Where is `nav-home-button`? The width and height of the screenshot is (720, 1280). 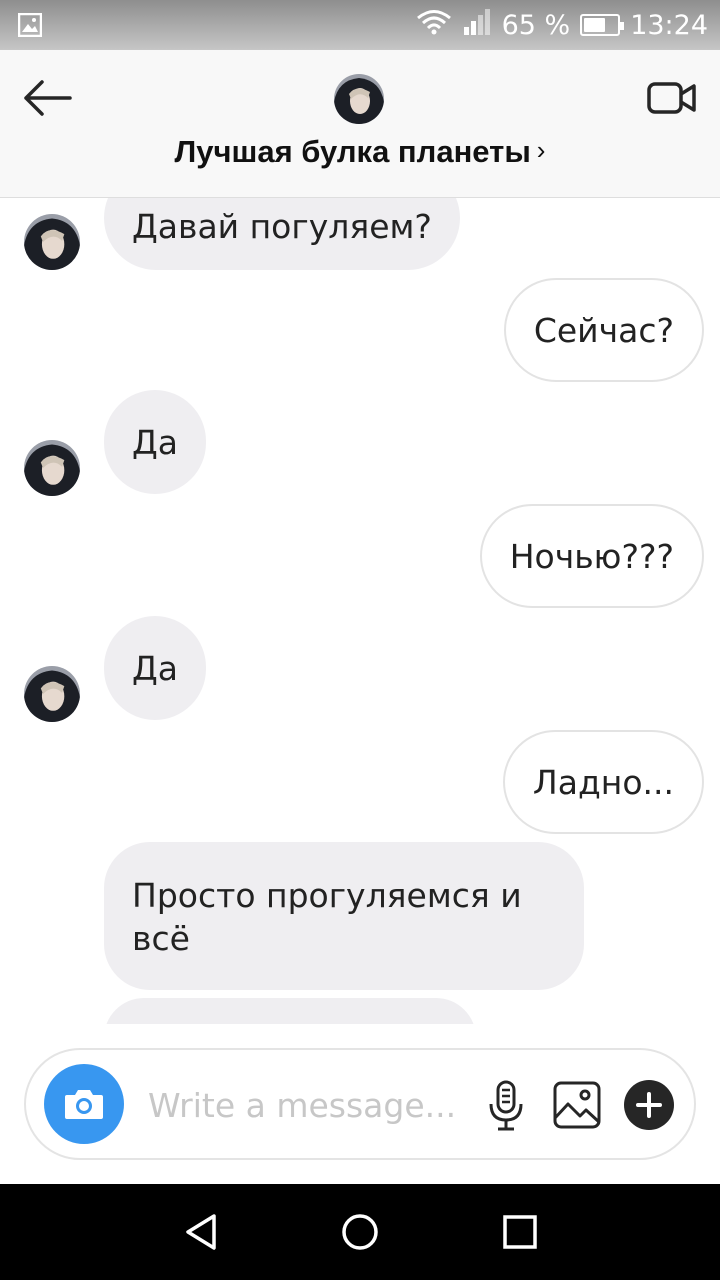
nav-home-button is located at coordinates (360, 1232).